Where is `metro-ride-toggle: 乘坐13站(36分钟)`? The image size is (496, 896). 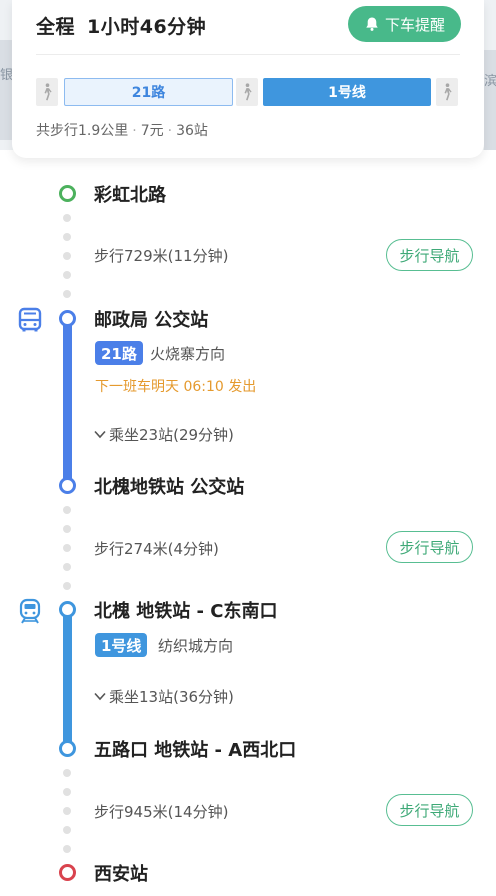
metro-ride-toggle: 乘坐13站(36分钟) is located at coordinates (164, 696).